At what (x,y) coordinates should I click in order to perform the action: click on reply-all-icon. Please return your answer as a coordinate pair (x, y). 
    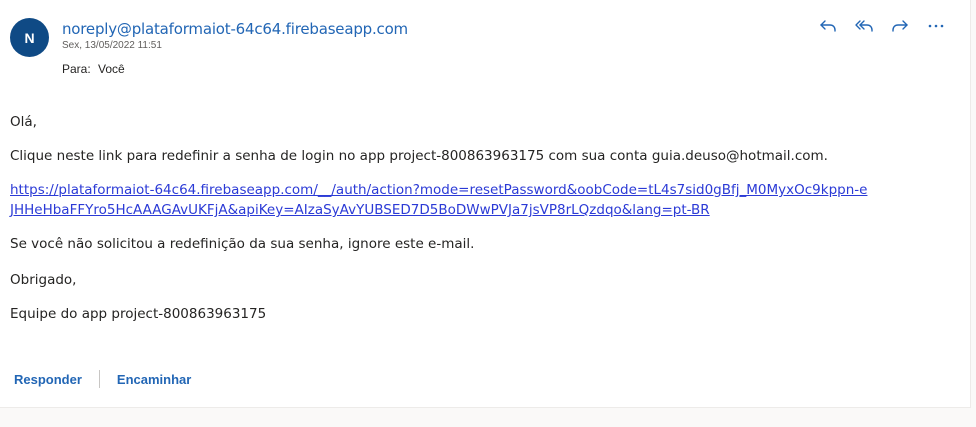
    Looking at the image, I should click on (864, 26).